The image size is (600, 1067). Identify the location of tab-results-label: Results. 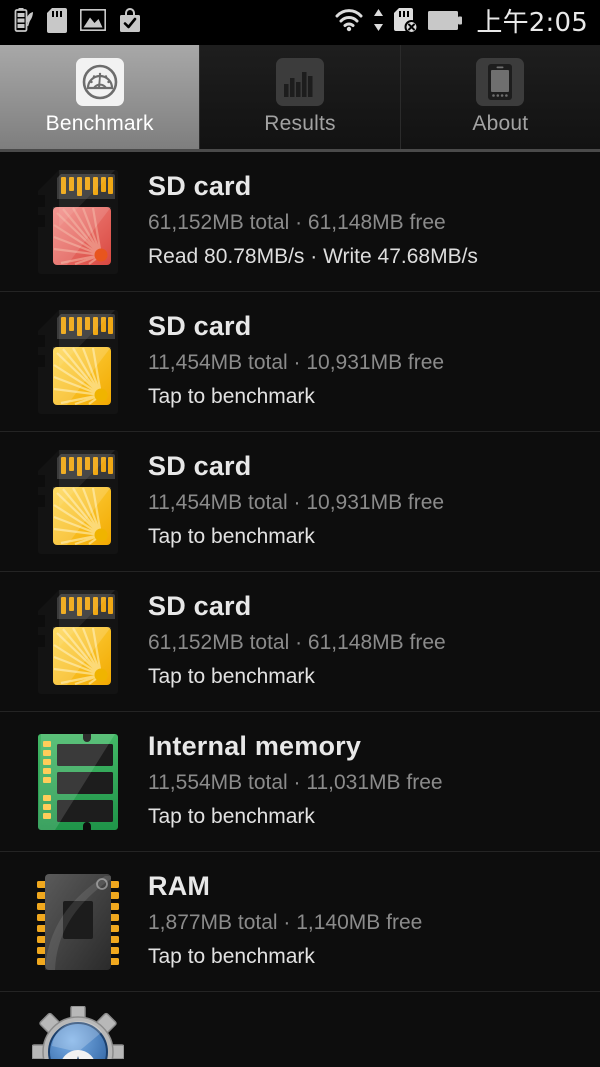
(300, 123).